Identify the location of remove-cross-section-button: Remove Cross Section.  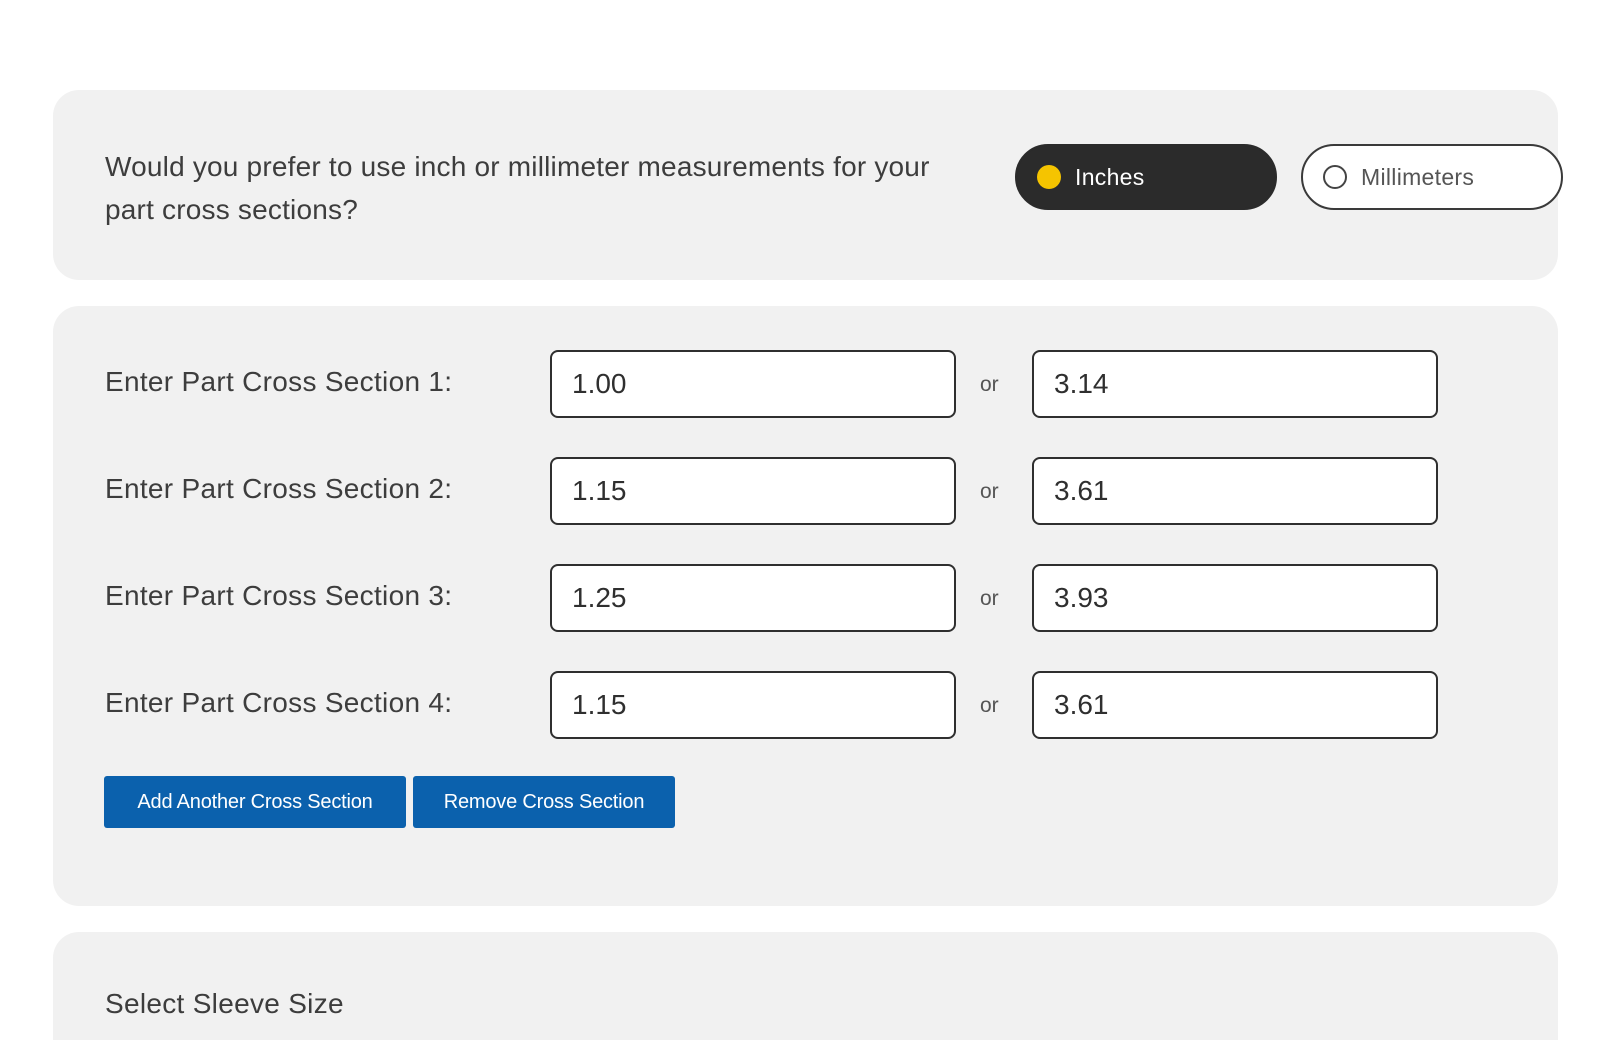
(544, 802).